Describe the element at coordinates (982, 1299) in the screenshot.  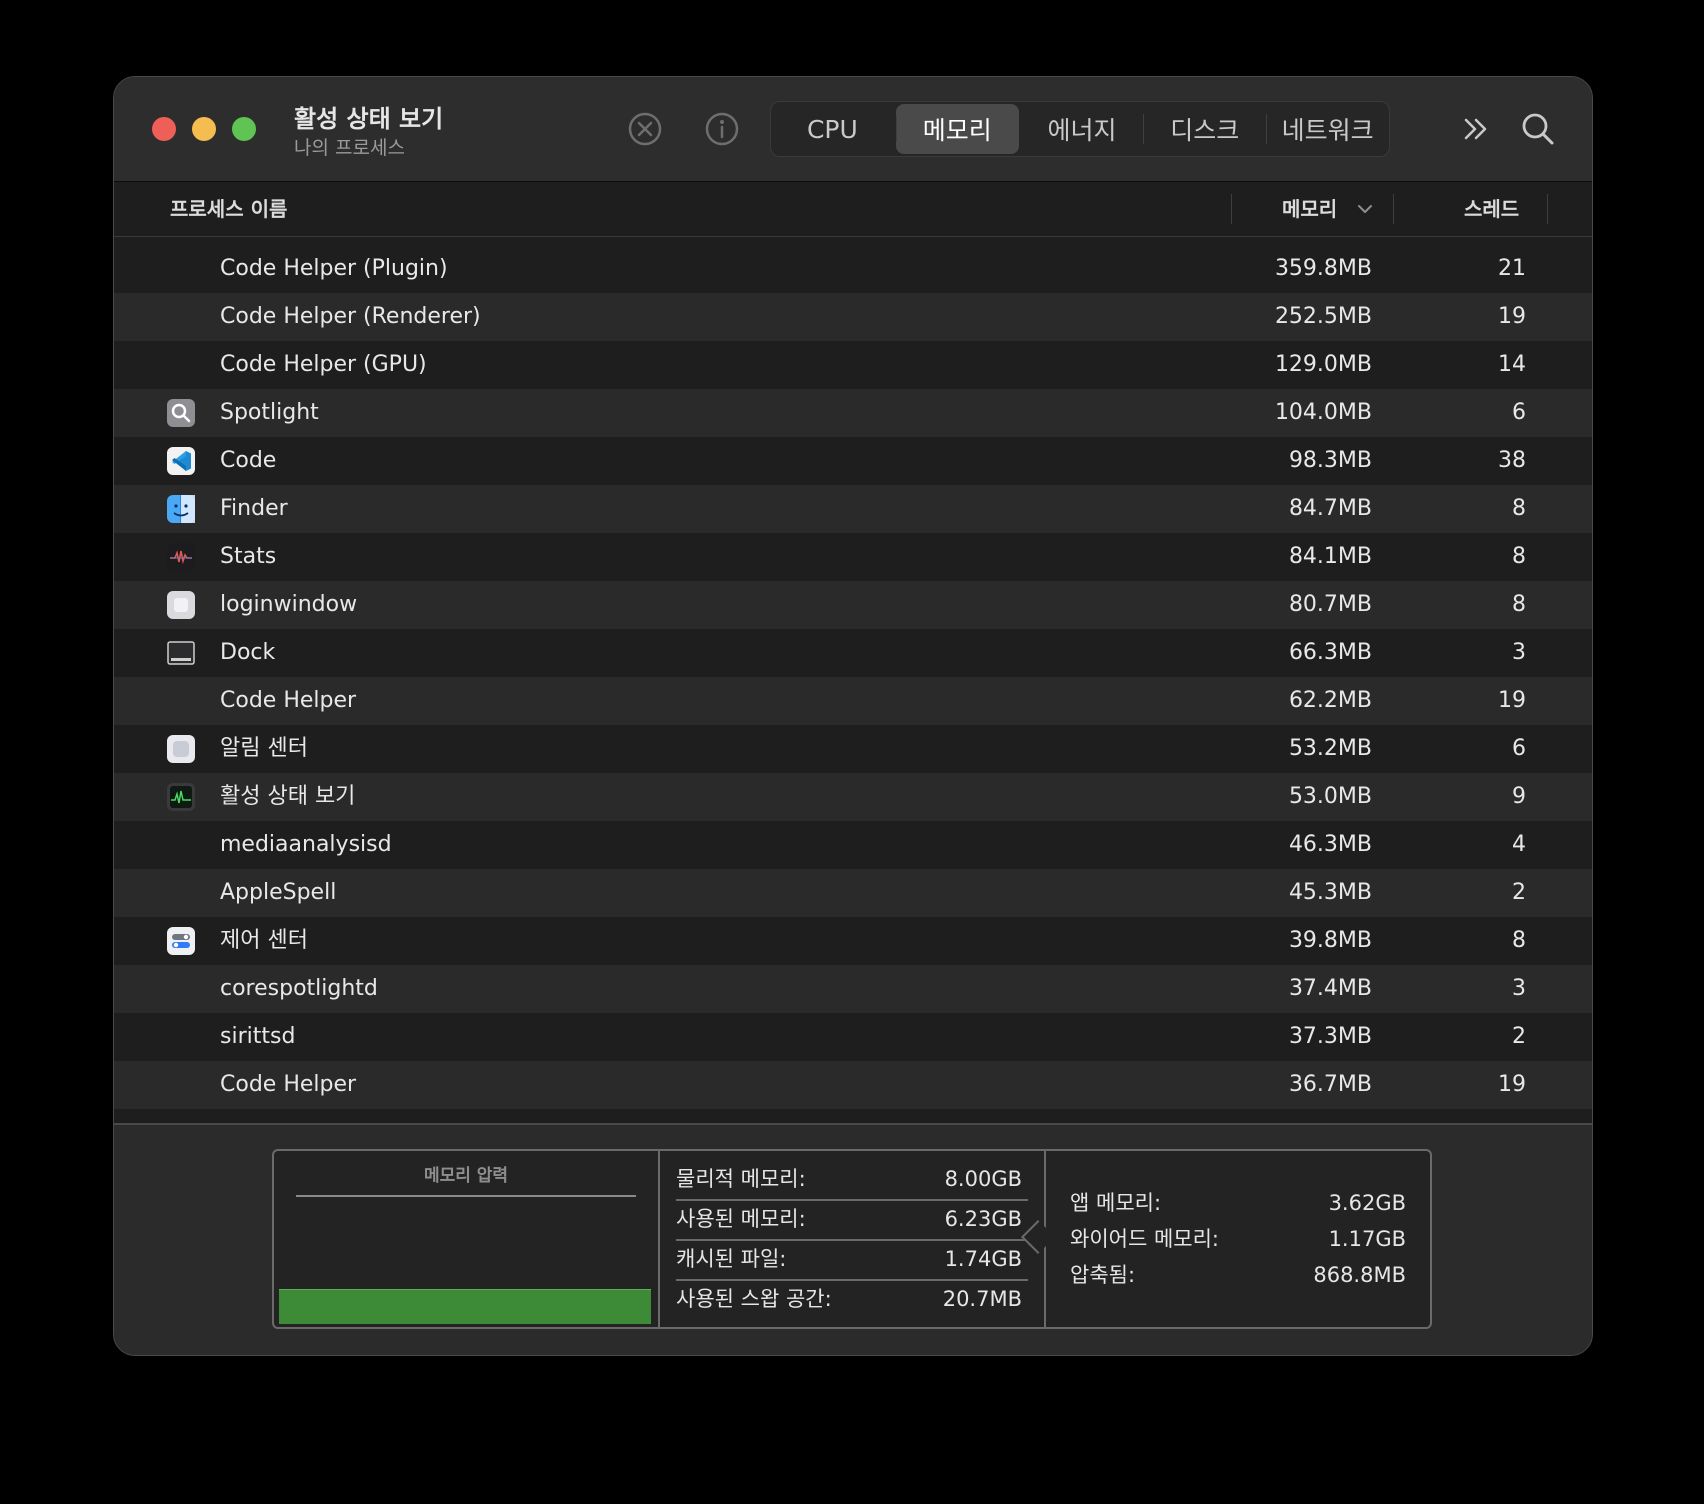
I see `swap-used-value: 20.7MB` at that location.